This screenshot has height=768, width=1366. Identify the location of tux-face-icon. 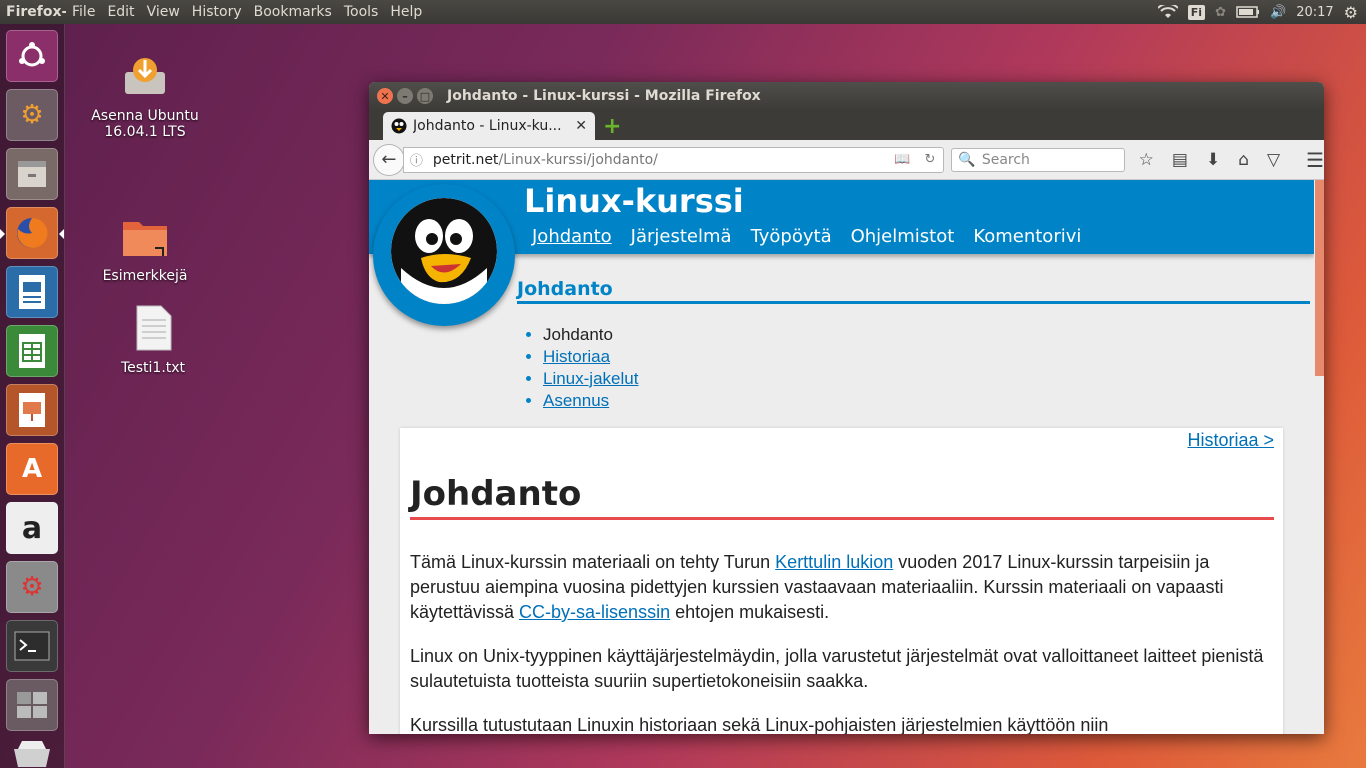
(444, 251).